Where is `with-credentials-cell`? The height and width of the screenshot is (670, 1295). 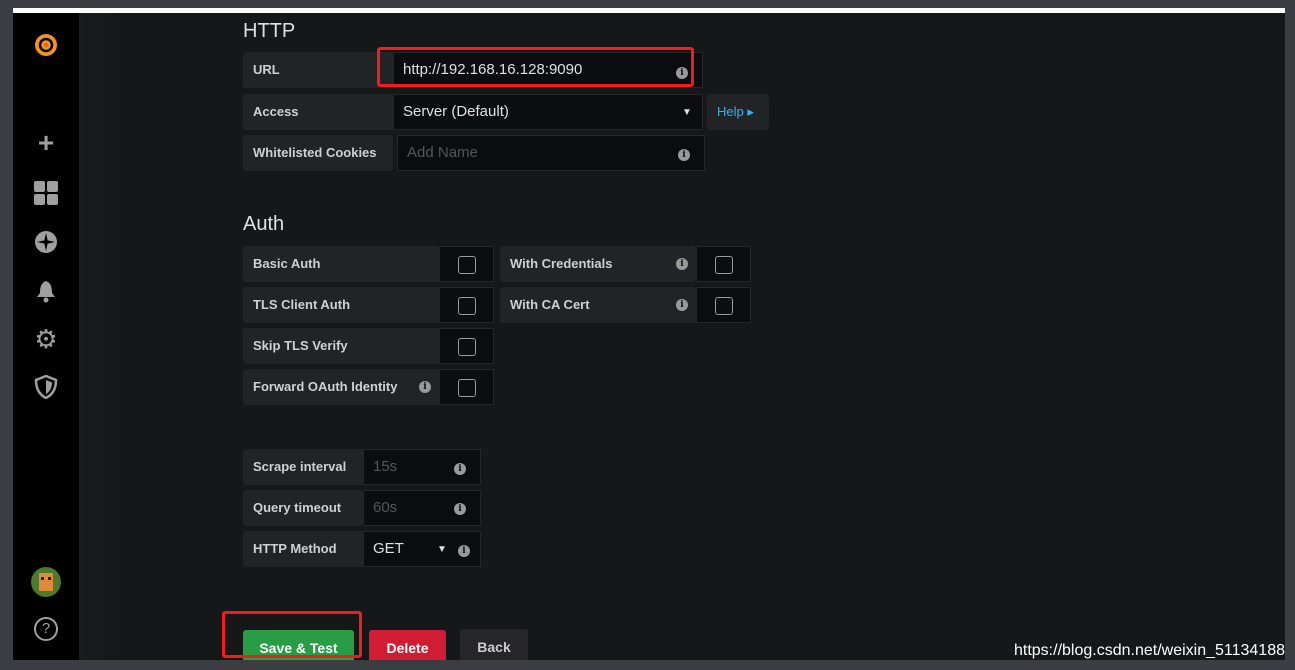
with-credentials-cell is located at coordinates (723, 264).